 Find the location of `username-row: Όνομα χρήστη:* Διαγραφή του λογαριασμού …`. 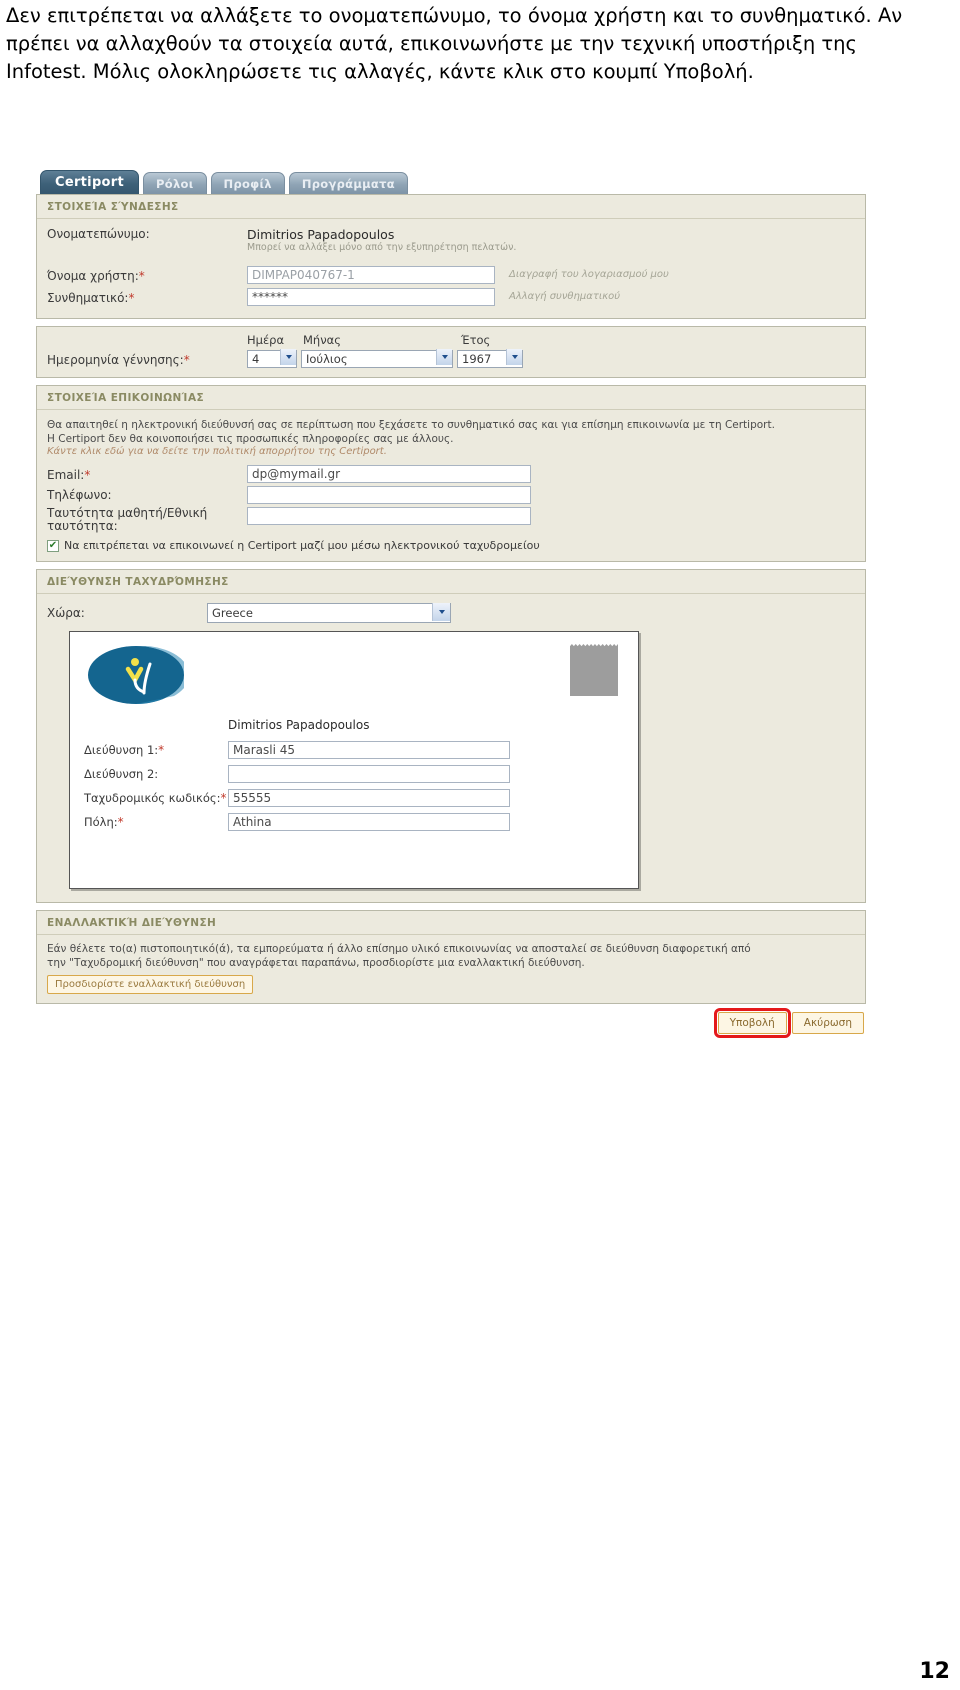

username-row: Όνομα χρήστη:* Διαγραφή του λογαριασμού … is located at coordinates (451, 274).